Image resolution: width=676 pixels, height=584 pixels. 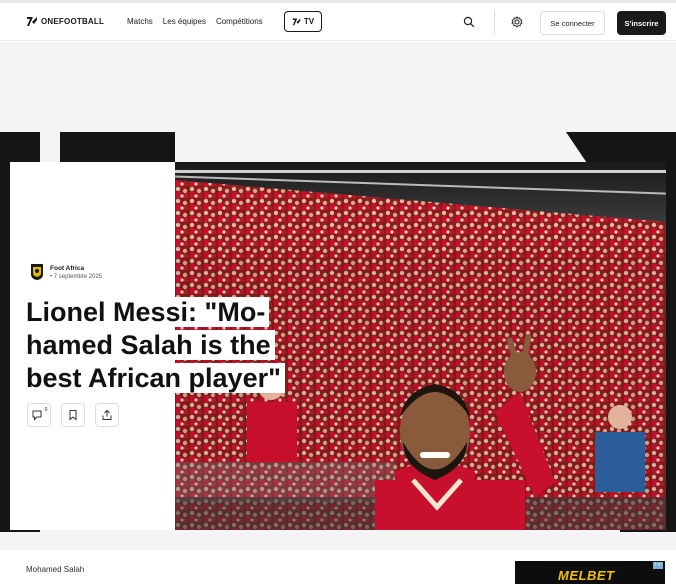 I want to click on onefootball-mark-icon, so click(x=32, y=21).